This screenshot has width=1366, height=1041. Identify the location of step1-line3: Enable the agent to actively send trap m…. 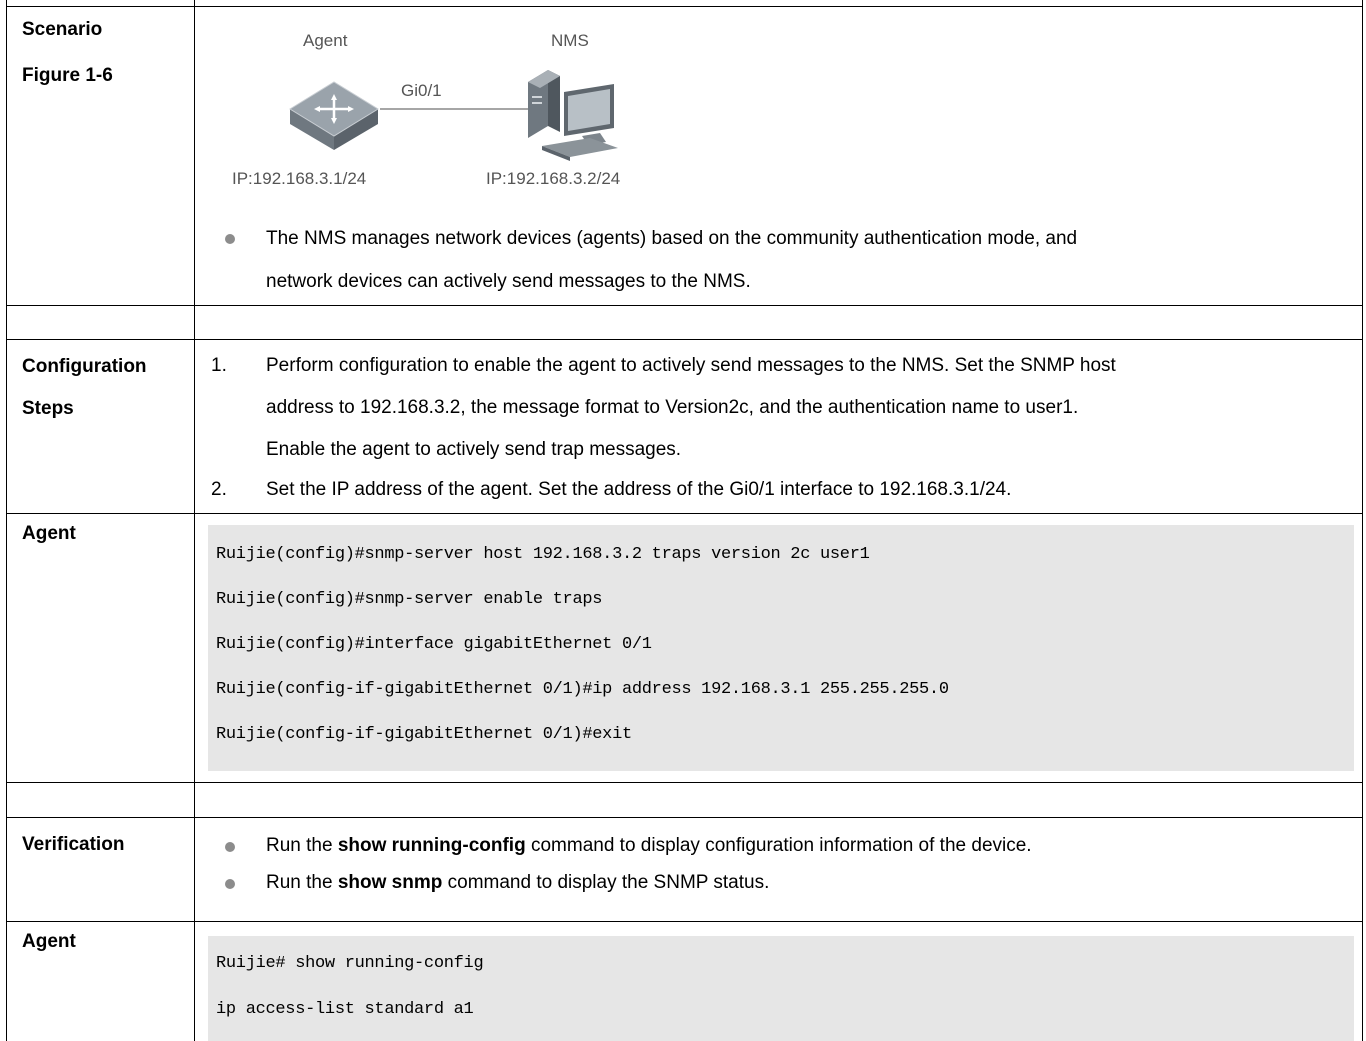
(474, 449).